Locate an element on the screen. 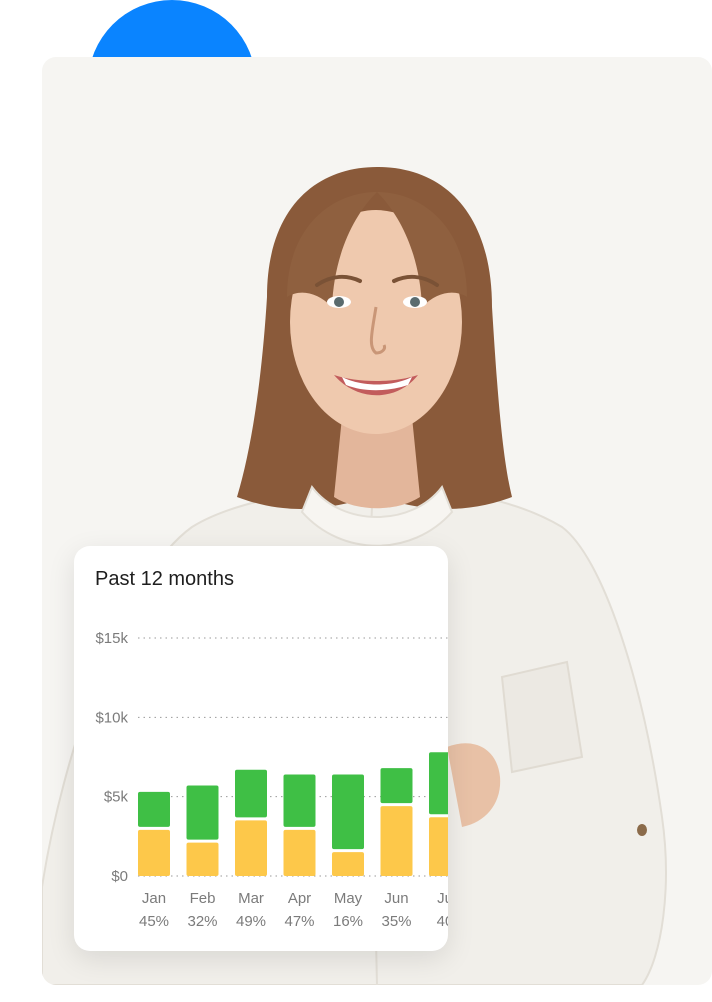 The width and height of the screenshot is (712, 1002). x-tick-label: Feb is located at coordinates (203, 898).